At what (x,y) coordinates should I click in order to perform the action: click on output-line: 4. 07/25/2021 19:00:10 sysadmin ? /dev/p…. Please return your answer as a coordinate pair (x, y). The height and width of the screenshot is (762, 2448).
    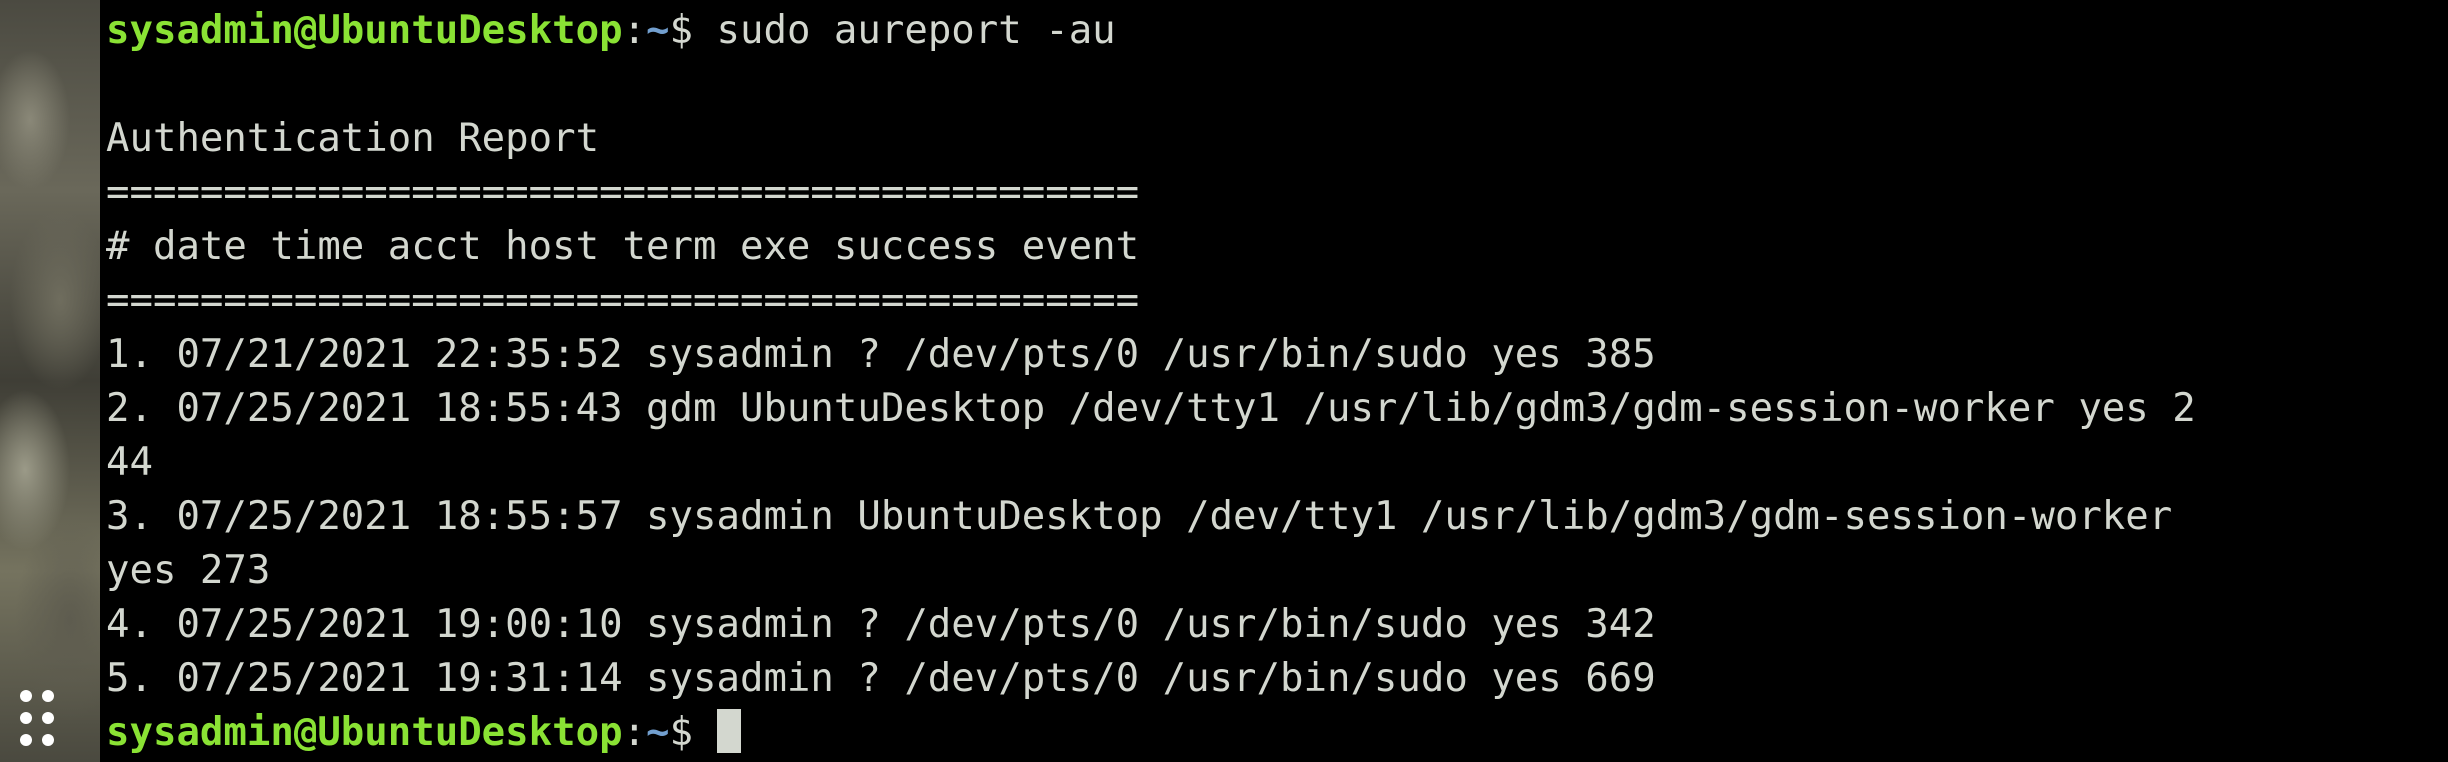
    Looking at the image, I should click on (881, 624).